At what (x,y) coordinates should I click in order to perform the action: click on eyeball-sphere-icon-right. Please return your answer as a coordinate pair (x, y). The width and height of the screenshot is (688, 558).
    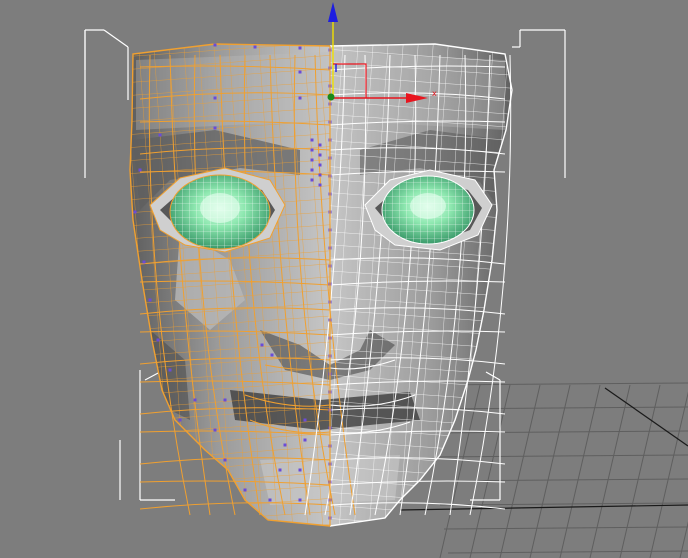
    Looking at the image, I should click on (428, 210).